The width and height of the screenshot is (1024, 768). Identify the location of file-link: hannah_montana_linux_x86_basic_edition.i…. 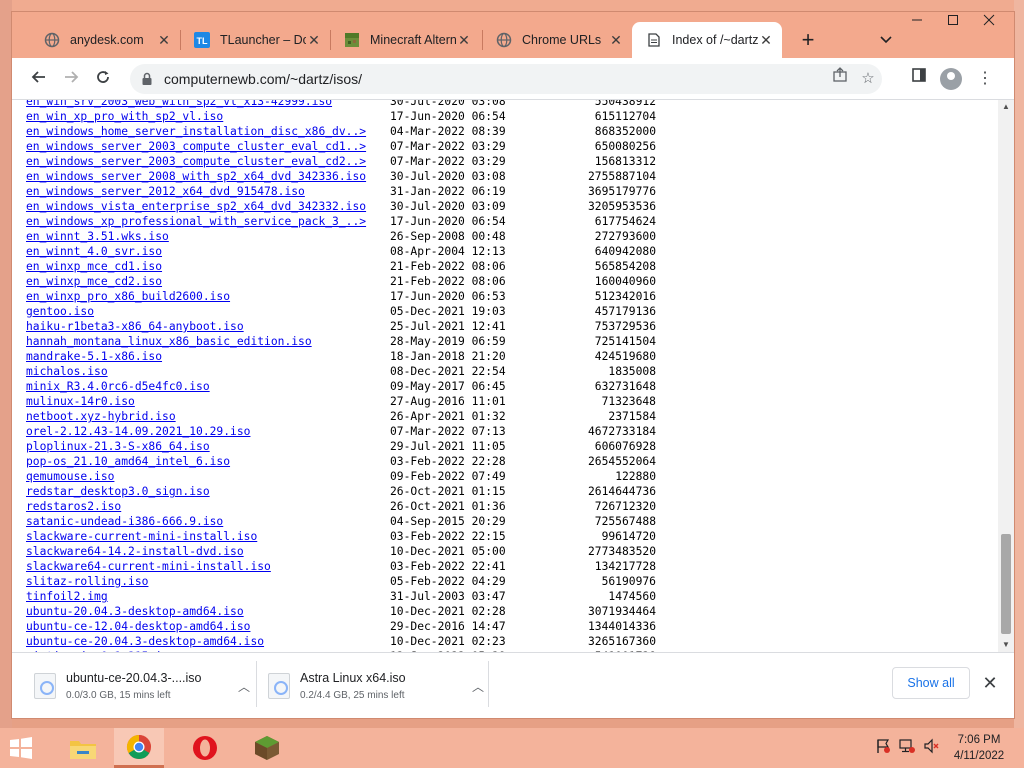
(208, 341).